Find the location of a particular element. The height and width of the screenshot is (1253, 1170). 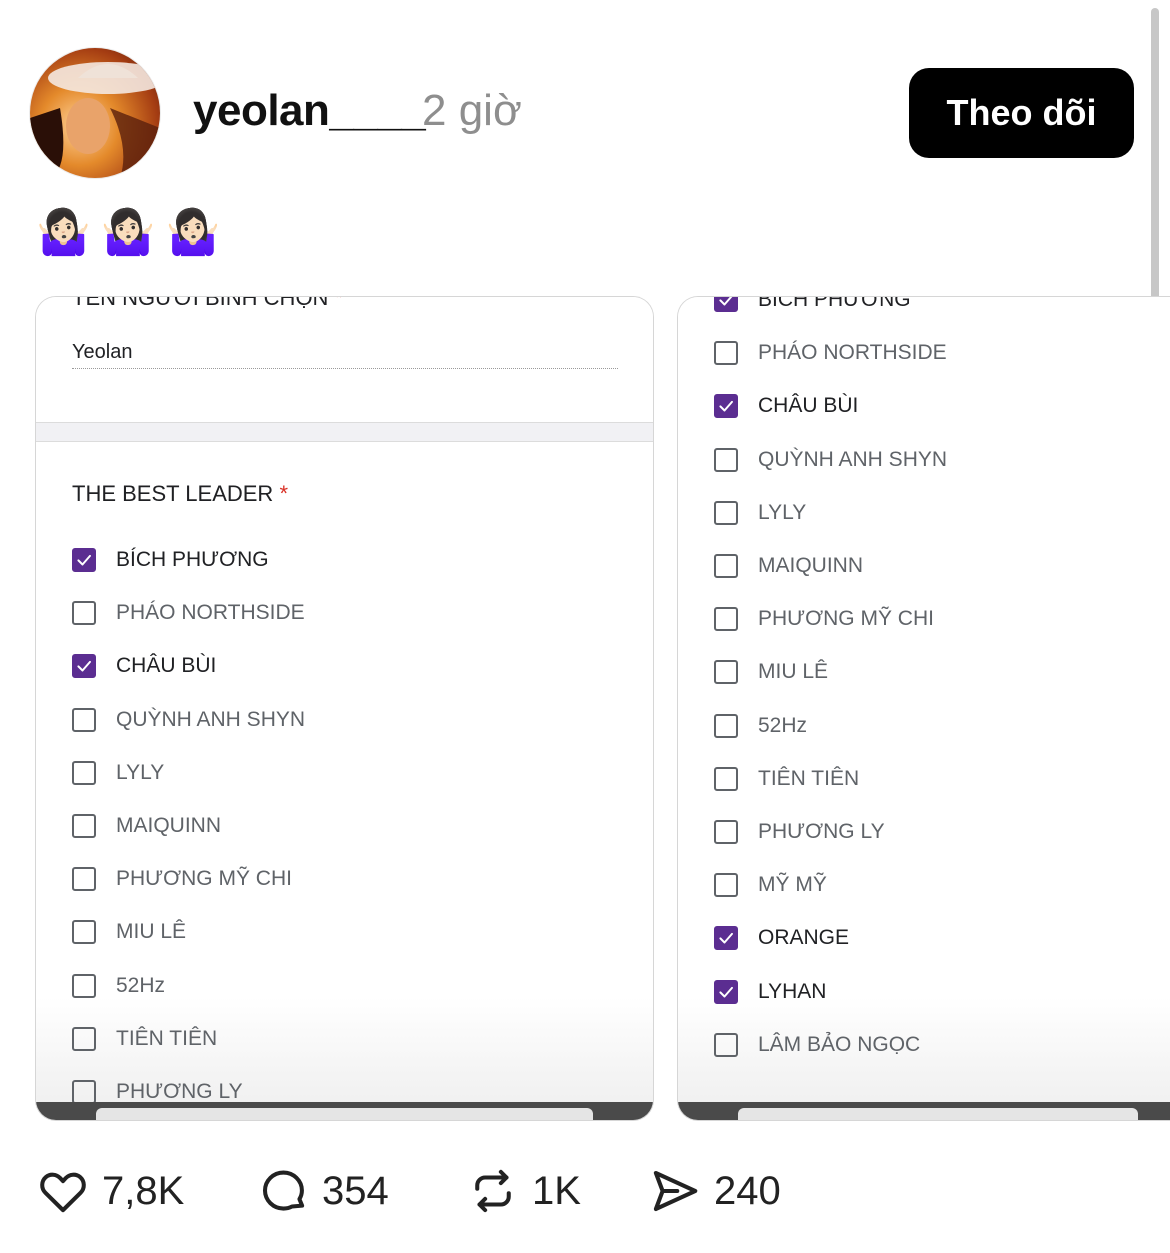

checkbox-option-label: LÂM BẢO NGỌC is located at coordinates (839, 1044).